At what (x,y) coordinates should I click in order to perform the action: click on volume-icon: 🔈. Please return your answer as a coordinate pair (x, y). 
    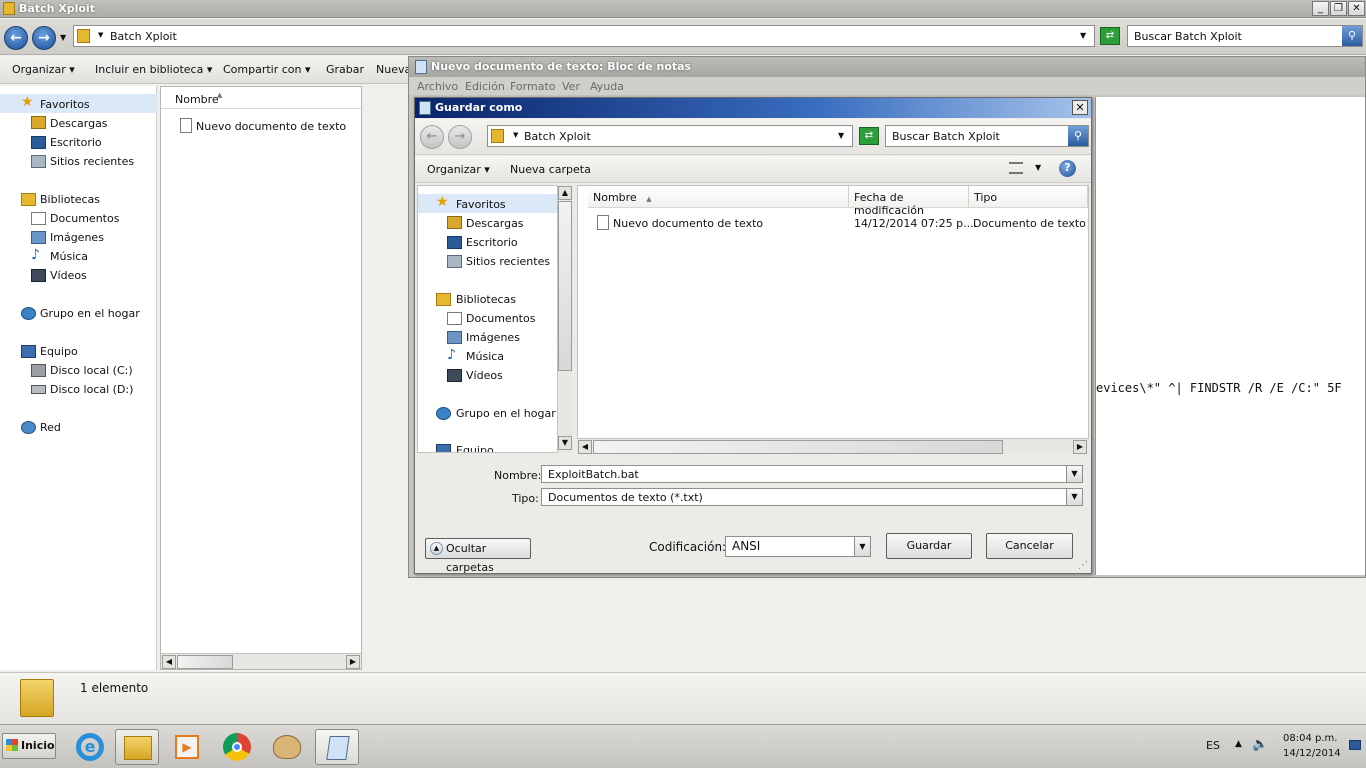
    Looking at the image, I should click on (1260, 744).